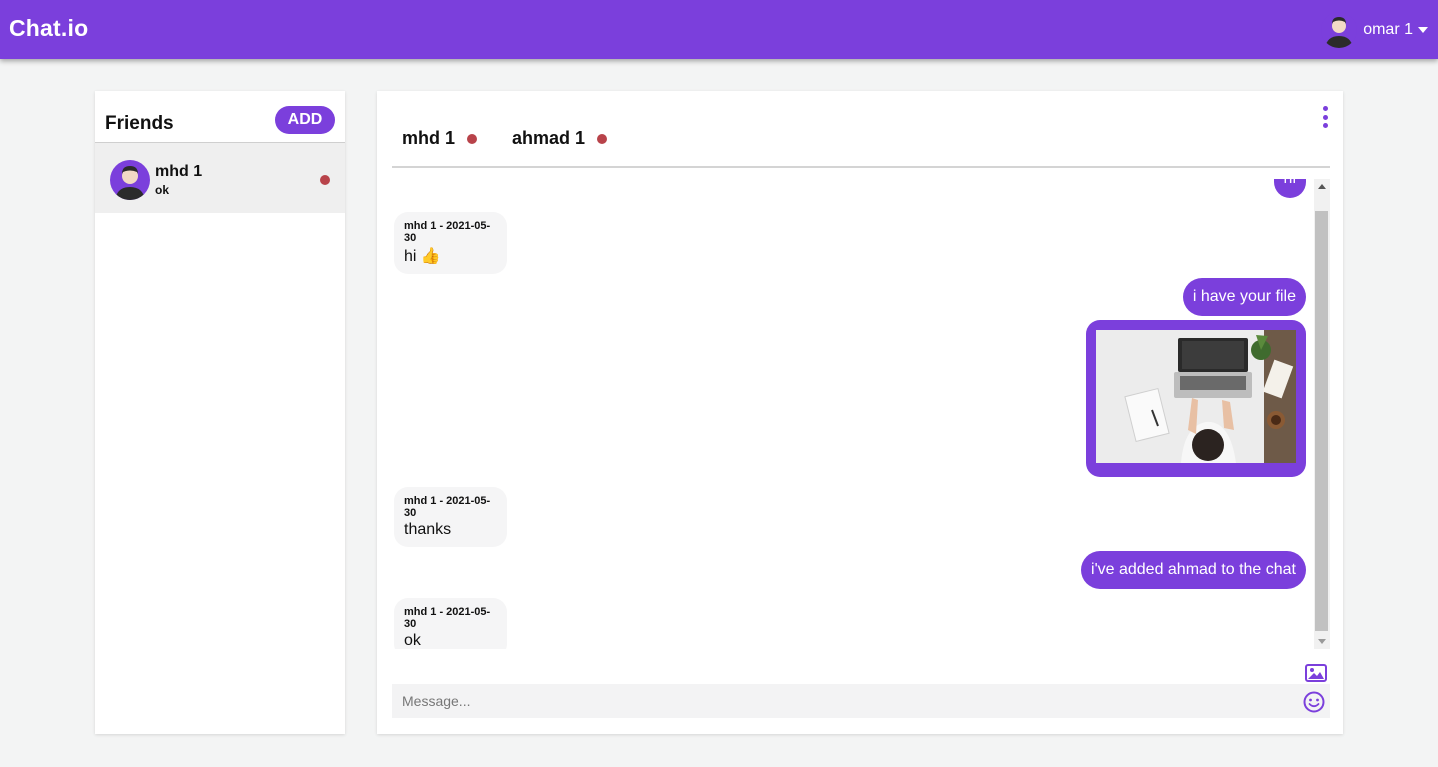 Image resolution: width=1438 pixels, height=767 pixels. I want to click on chat-member-name: ahmad 1, so click(549, 138).